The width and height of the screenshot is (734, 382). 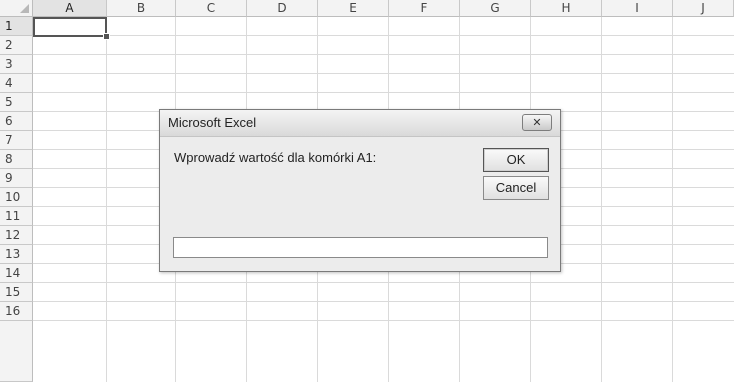 I want to click on column-header-g: G, so click(x=495, y=8).